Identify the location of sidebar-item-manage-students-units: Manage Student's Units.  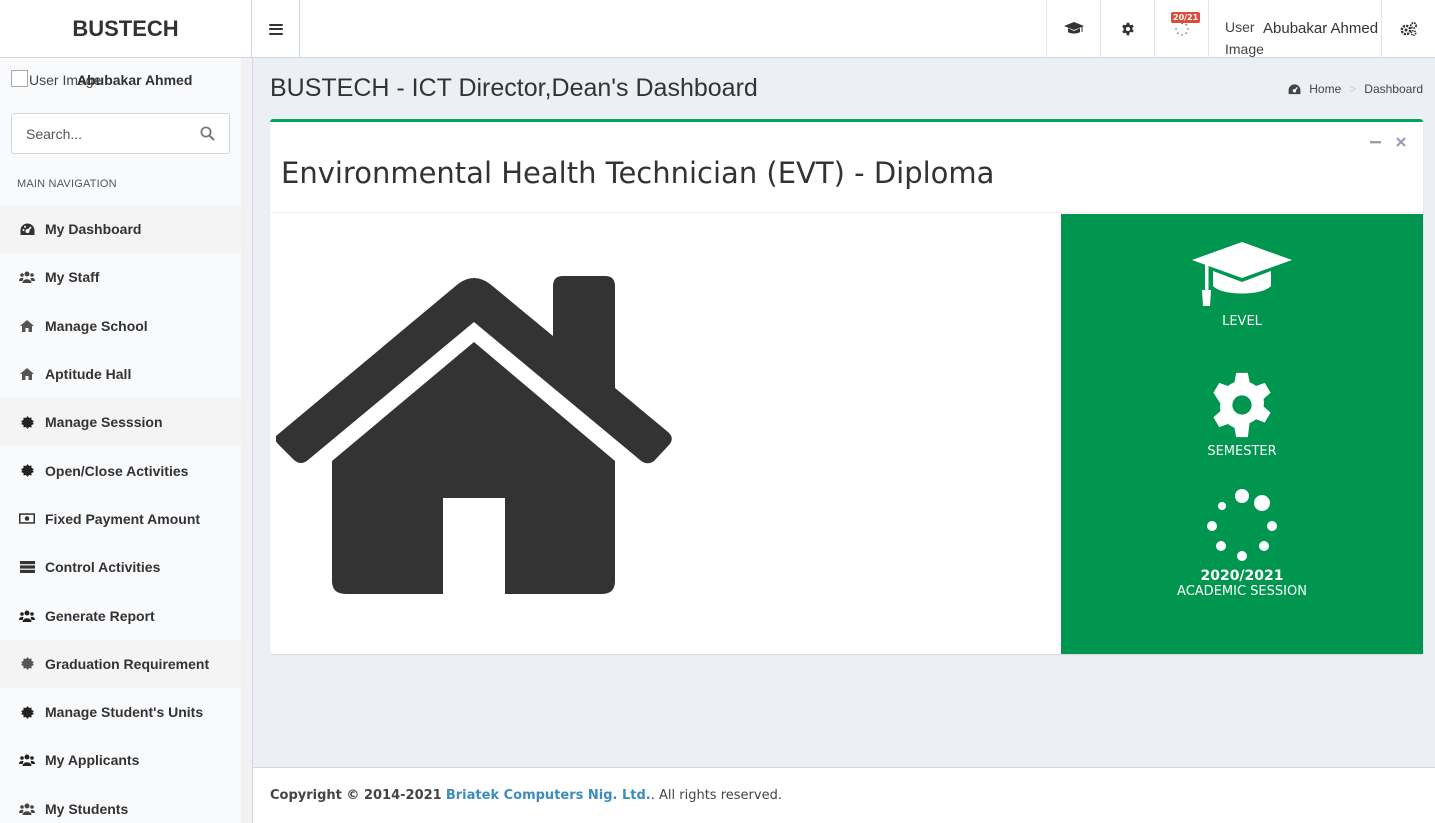
(121, 712).